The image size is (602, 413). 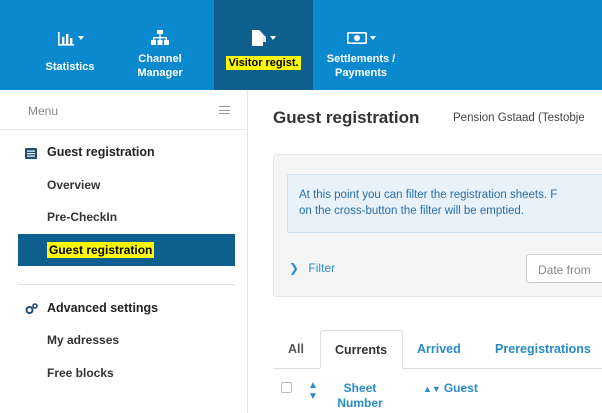 I want to click on sort-icon: ▲▼, so click(x=432, y=389).